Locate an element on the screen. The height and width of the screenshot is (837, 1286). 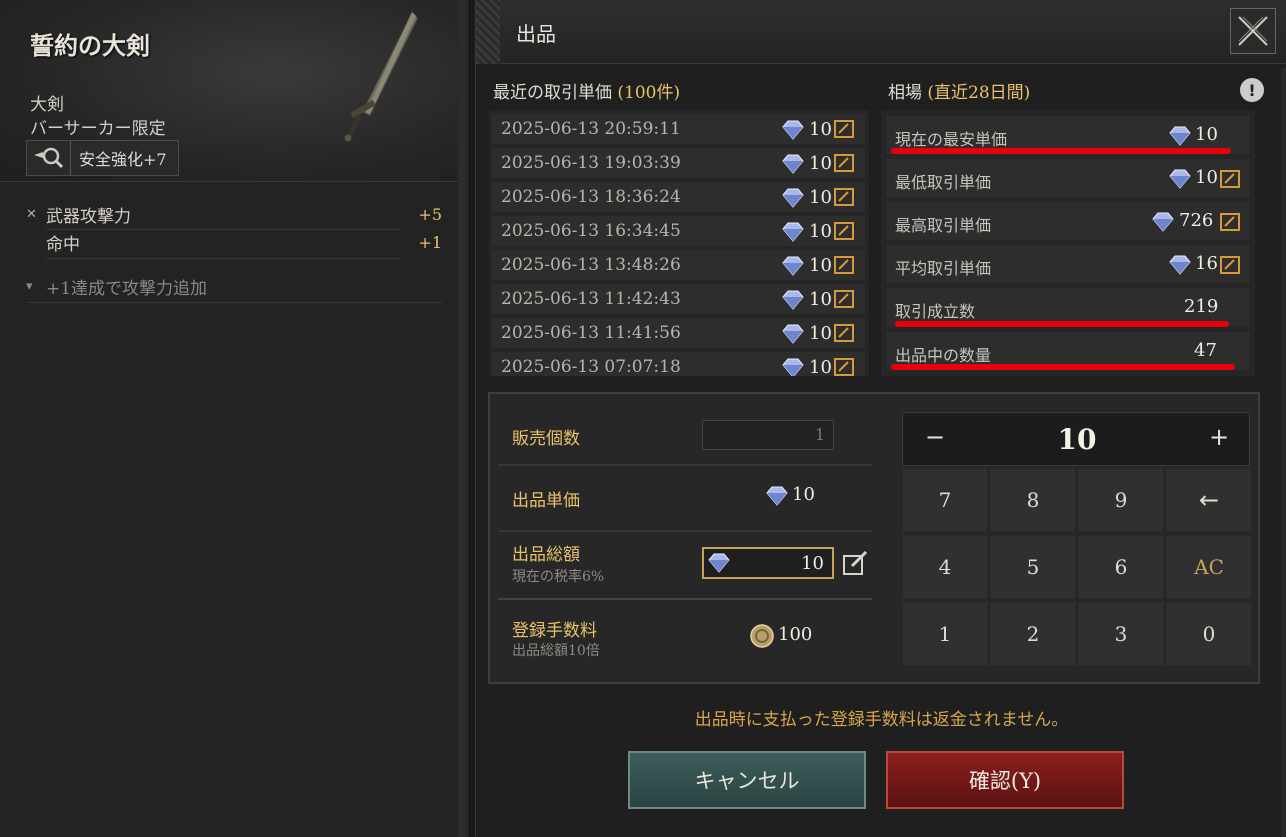
key-5: 5 is located at coordinates (1033, 567).